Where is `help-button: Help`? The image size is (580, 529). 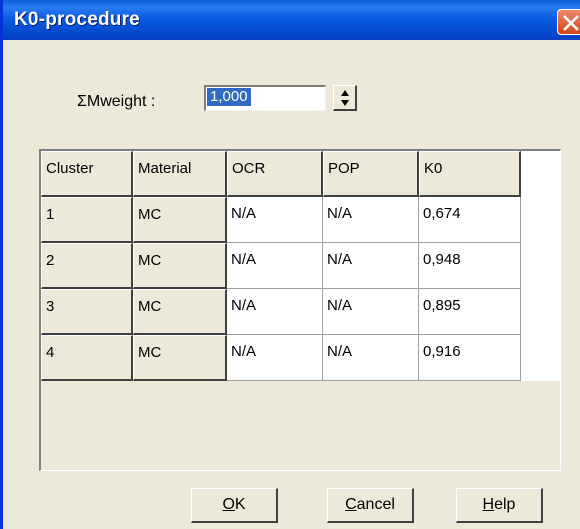
help-button: Help is located at coordinates (499, 505).